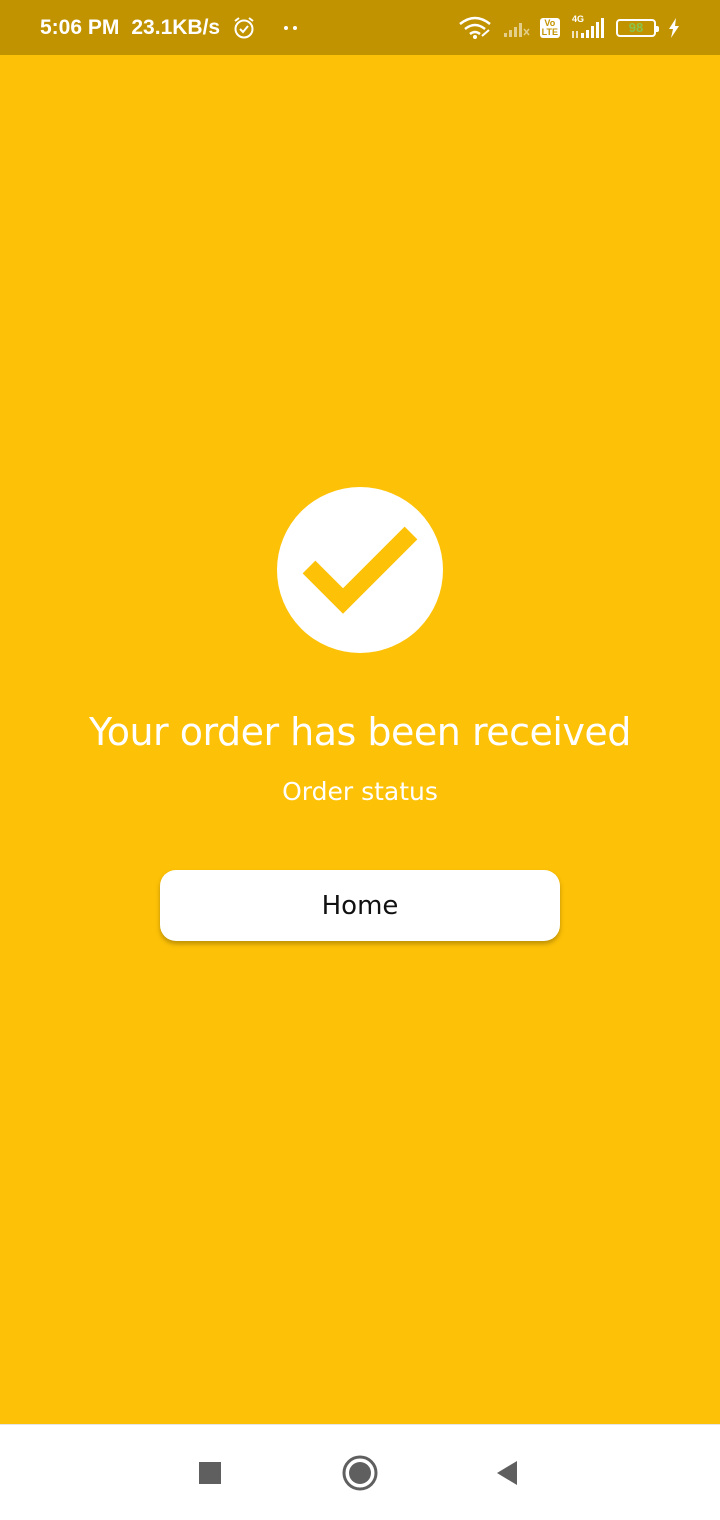 The width and height of the screenshot is (720, 1520). Describe the element at coordinates (674, 27) in the screenshot. I see `charging-icon` at that location.